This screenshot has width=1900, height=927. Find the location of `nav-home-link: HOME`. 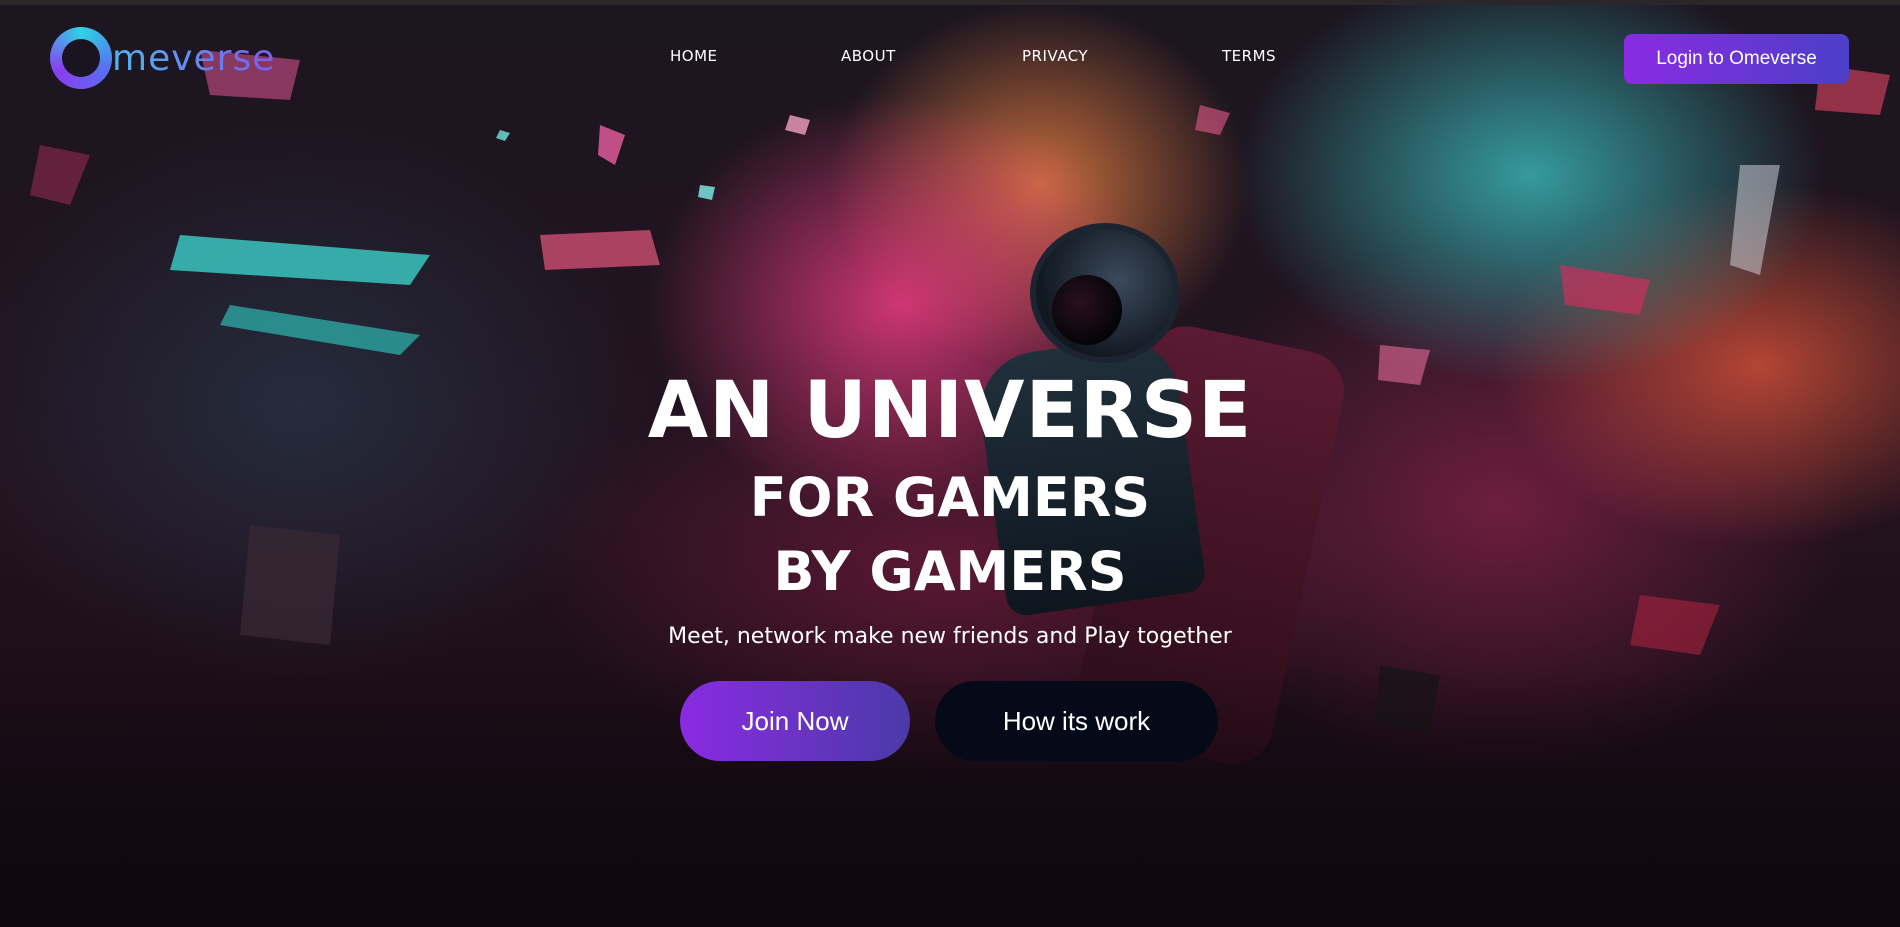

nav-home-link: HOME is located at coordinates (694, 56).